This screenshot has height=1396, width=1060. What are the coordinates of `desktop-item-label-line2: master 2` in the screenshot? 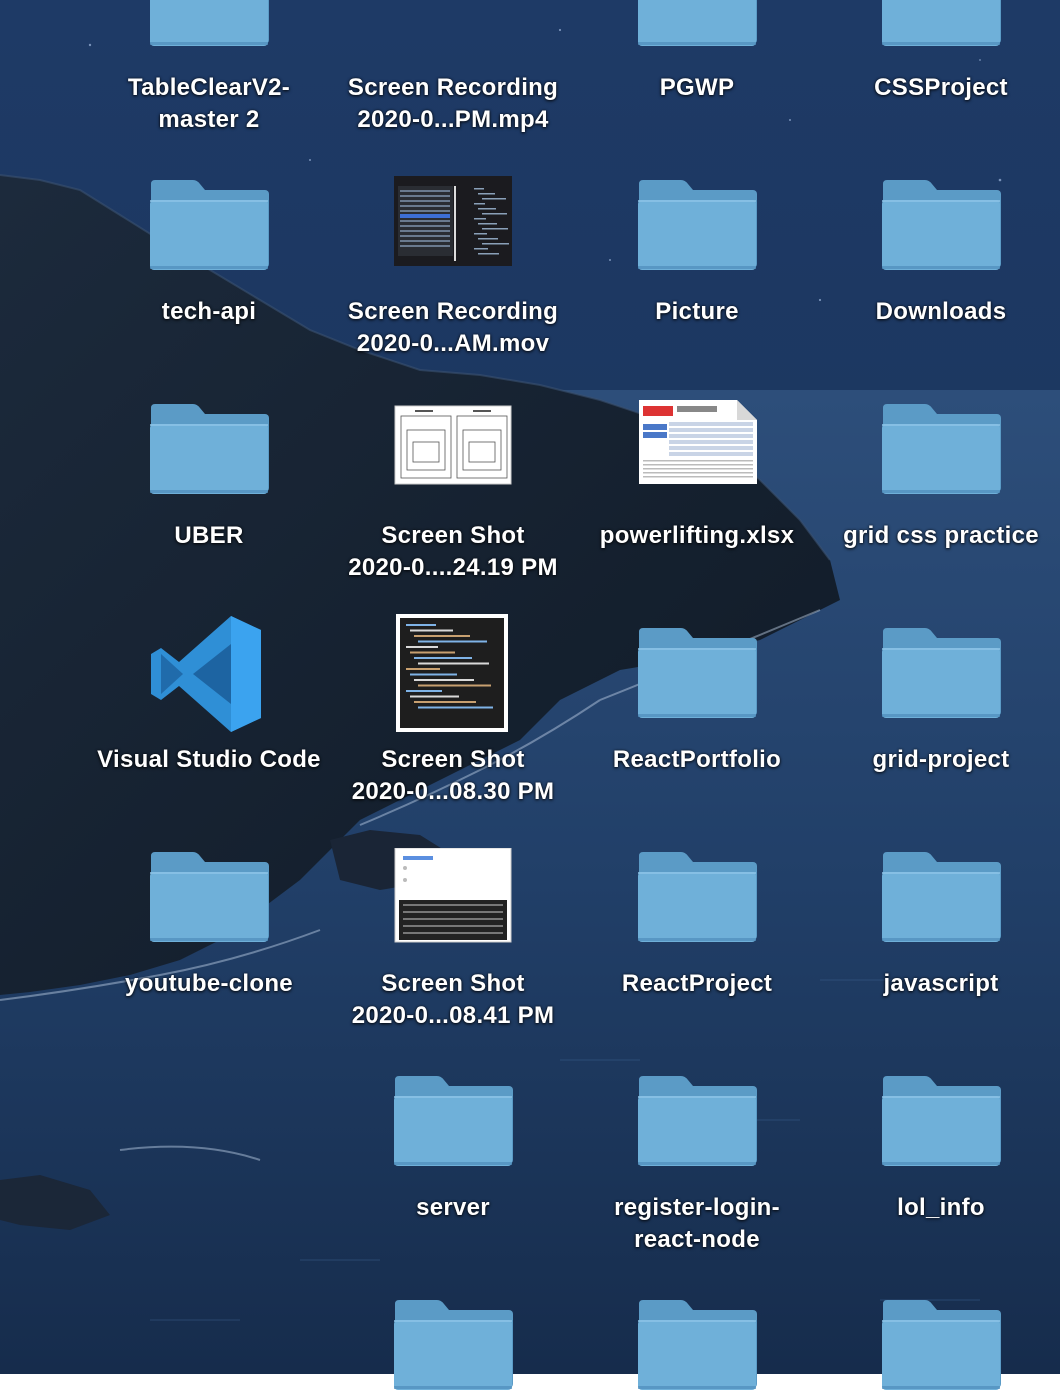 It's located at (209, 119).